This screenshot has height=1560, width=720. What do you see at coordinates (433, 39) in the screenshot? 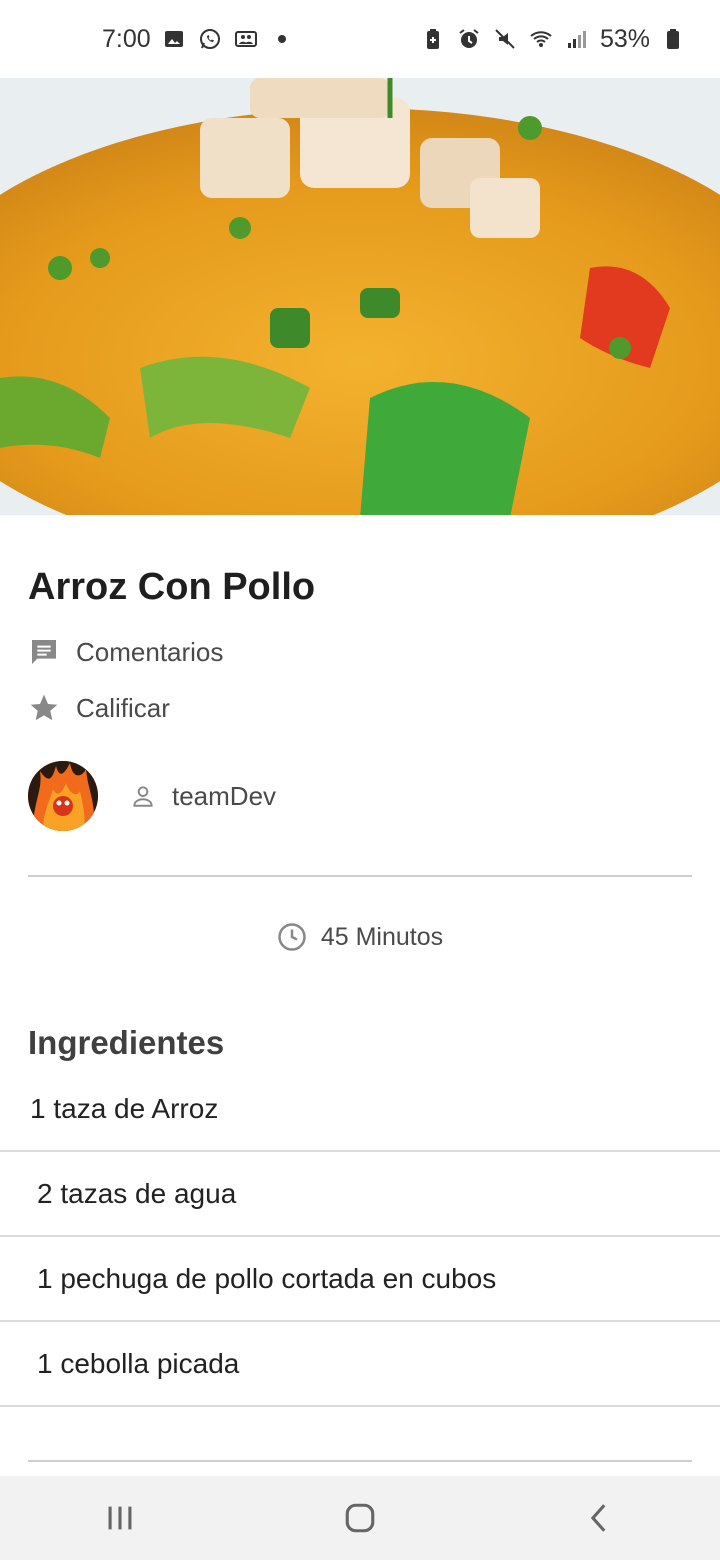
I see `battery-saver-icon` at bounding box center [433, 39].